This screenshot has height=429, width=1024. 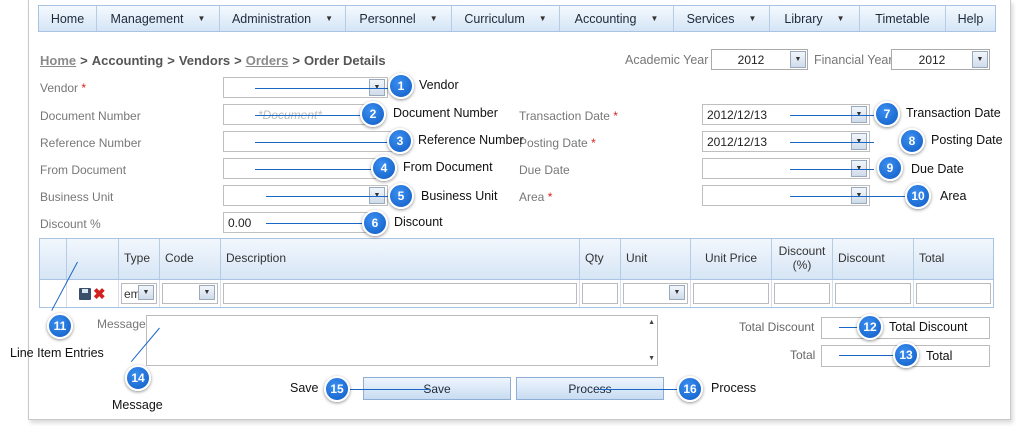 What do you see at coordinates (853, 60) in the screenshot?
I see `financial-year-label: Financial Year` at bounding box center [853, 60].